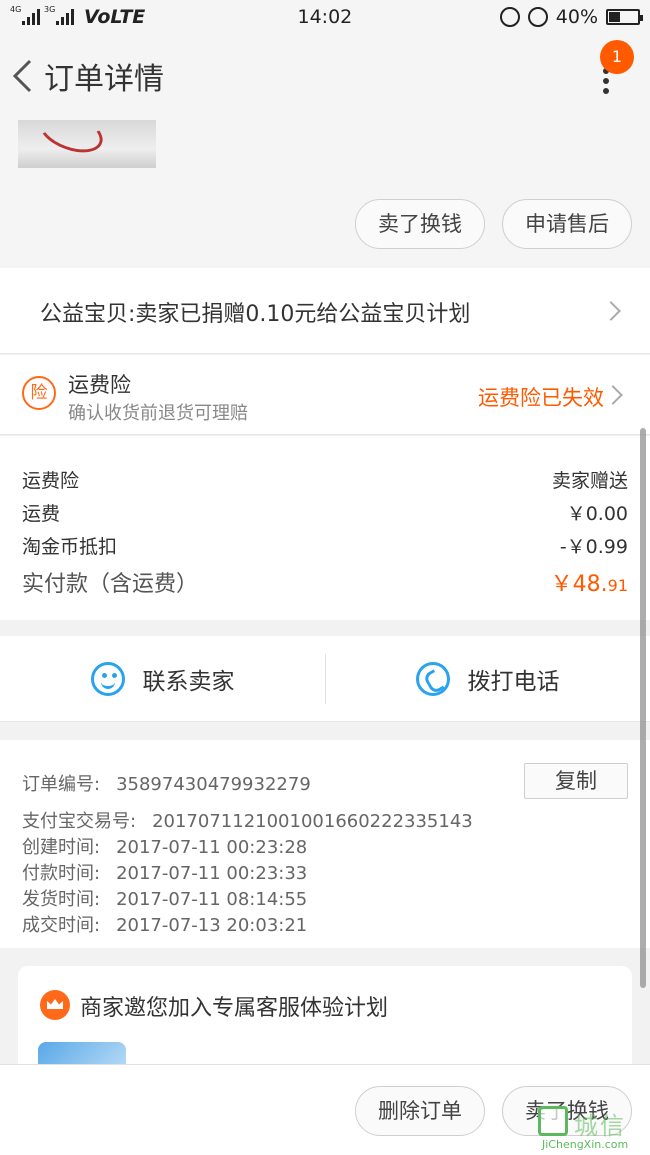  Describe the element at coordinates (589, 481) in the screenshot. I see `fee-value: 卖家赠送` at that location.